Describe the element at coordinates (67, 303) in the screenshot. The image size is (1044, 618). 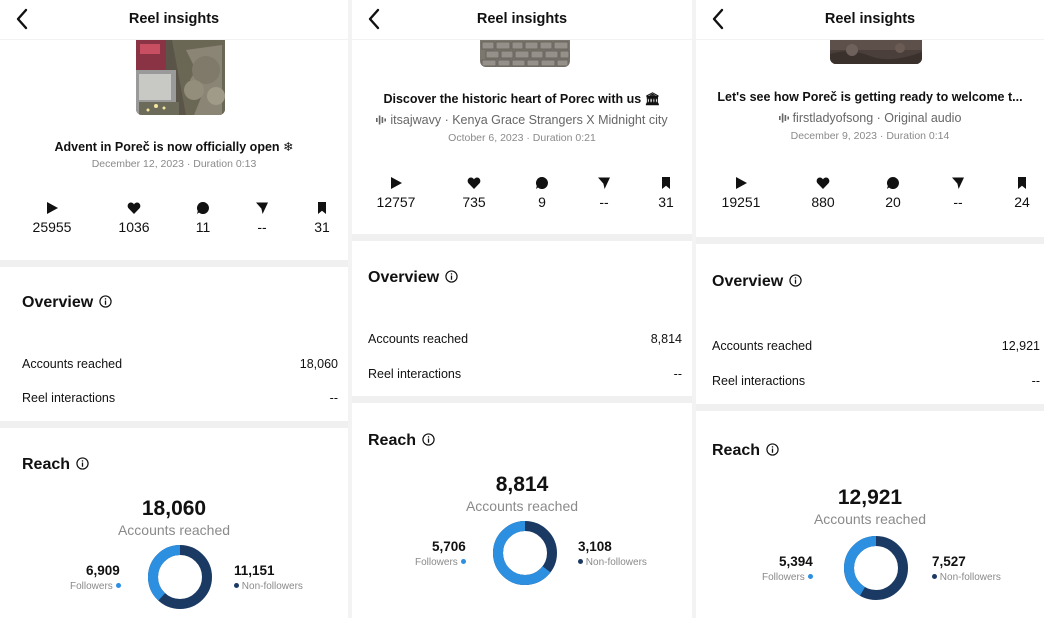
I see `overview-heading: Overview` at that location.